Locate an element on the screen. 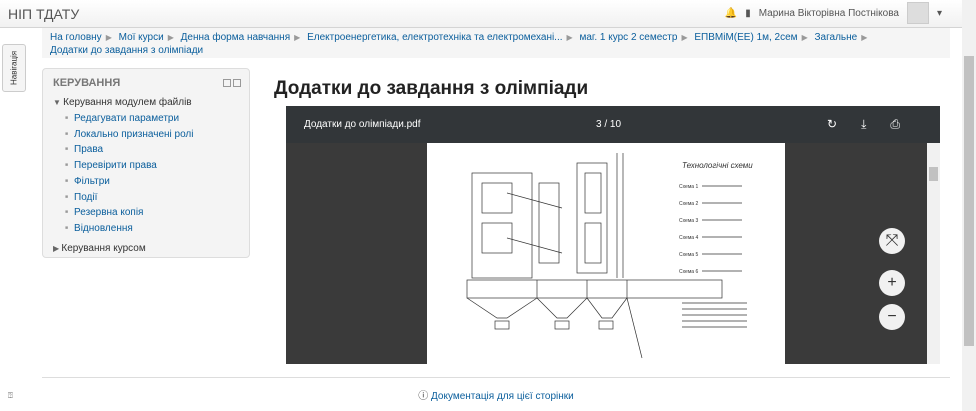 The width and height of the screenshot is (976, 411). breadcrumb-my-courses: Мої курси is located at coordinates (141, 37).